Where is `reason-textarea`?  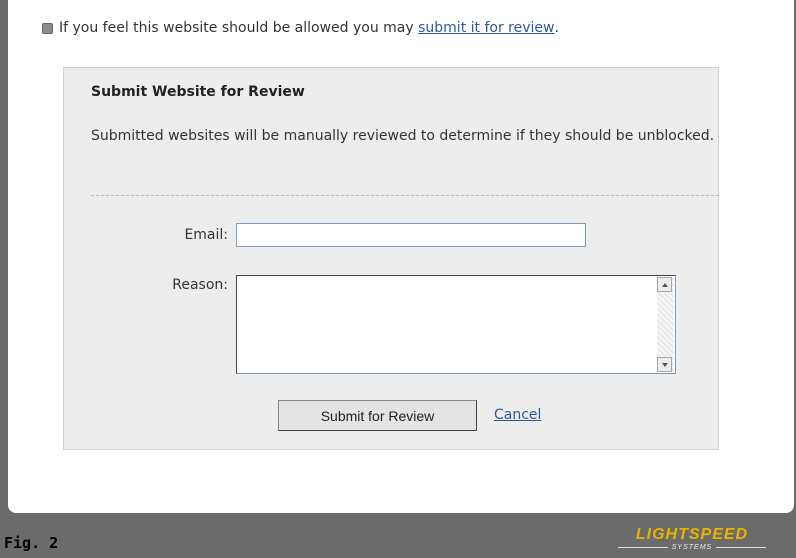 reason-textarea is located at coordinates (456, 324).